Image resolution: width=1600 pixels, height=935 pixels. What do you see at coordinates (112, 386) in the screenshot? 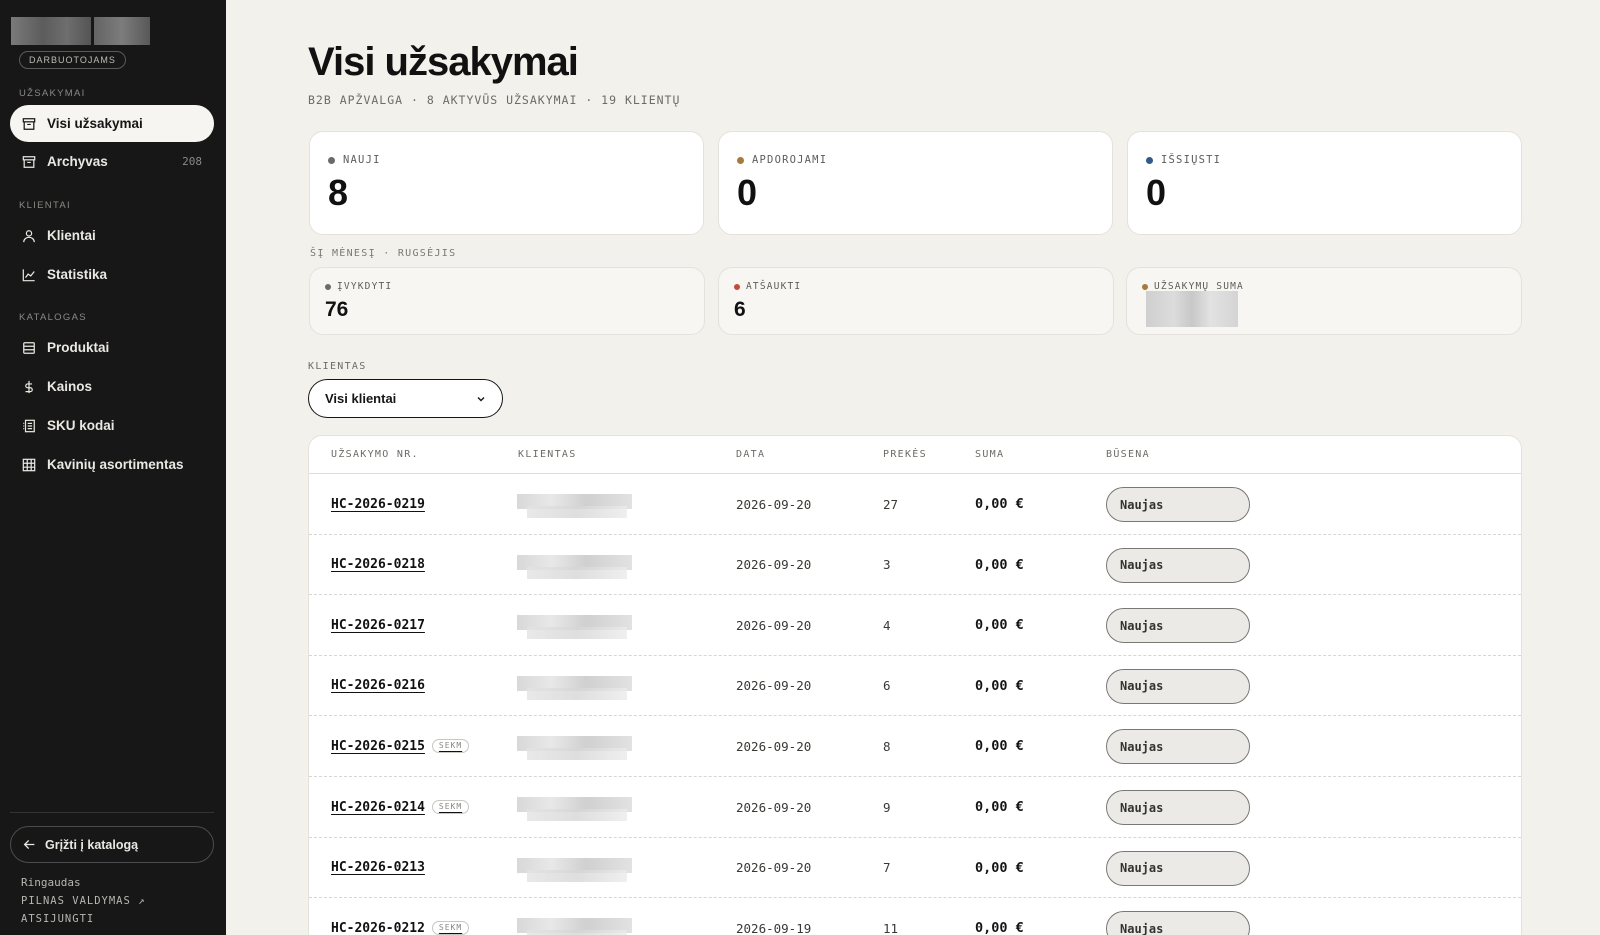
I see `sidebar-item-prices: Kainos` at bounding box center [112, 386].